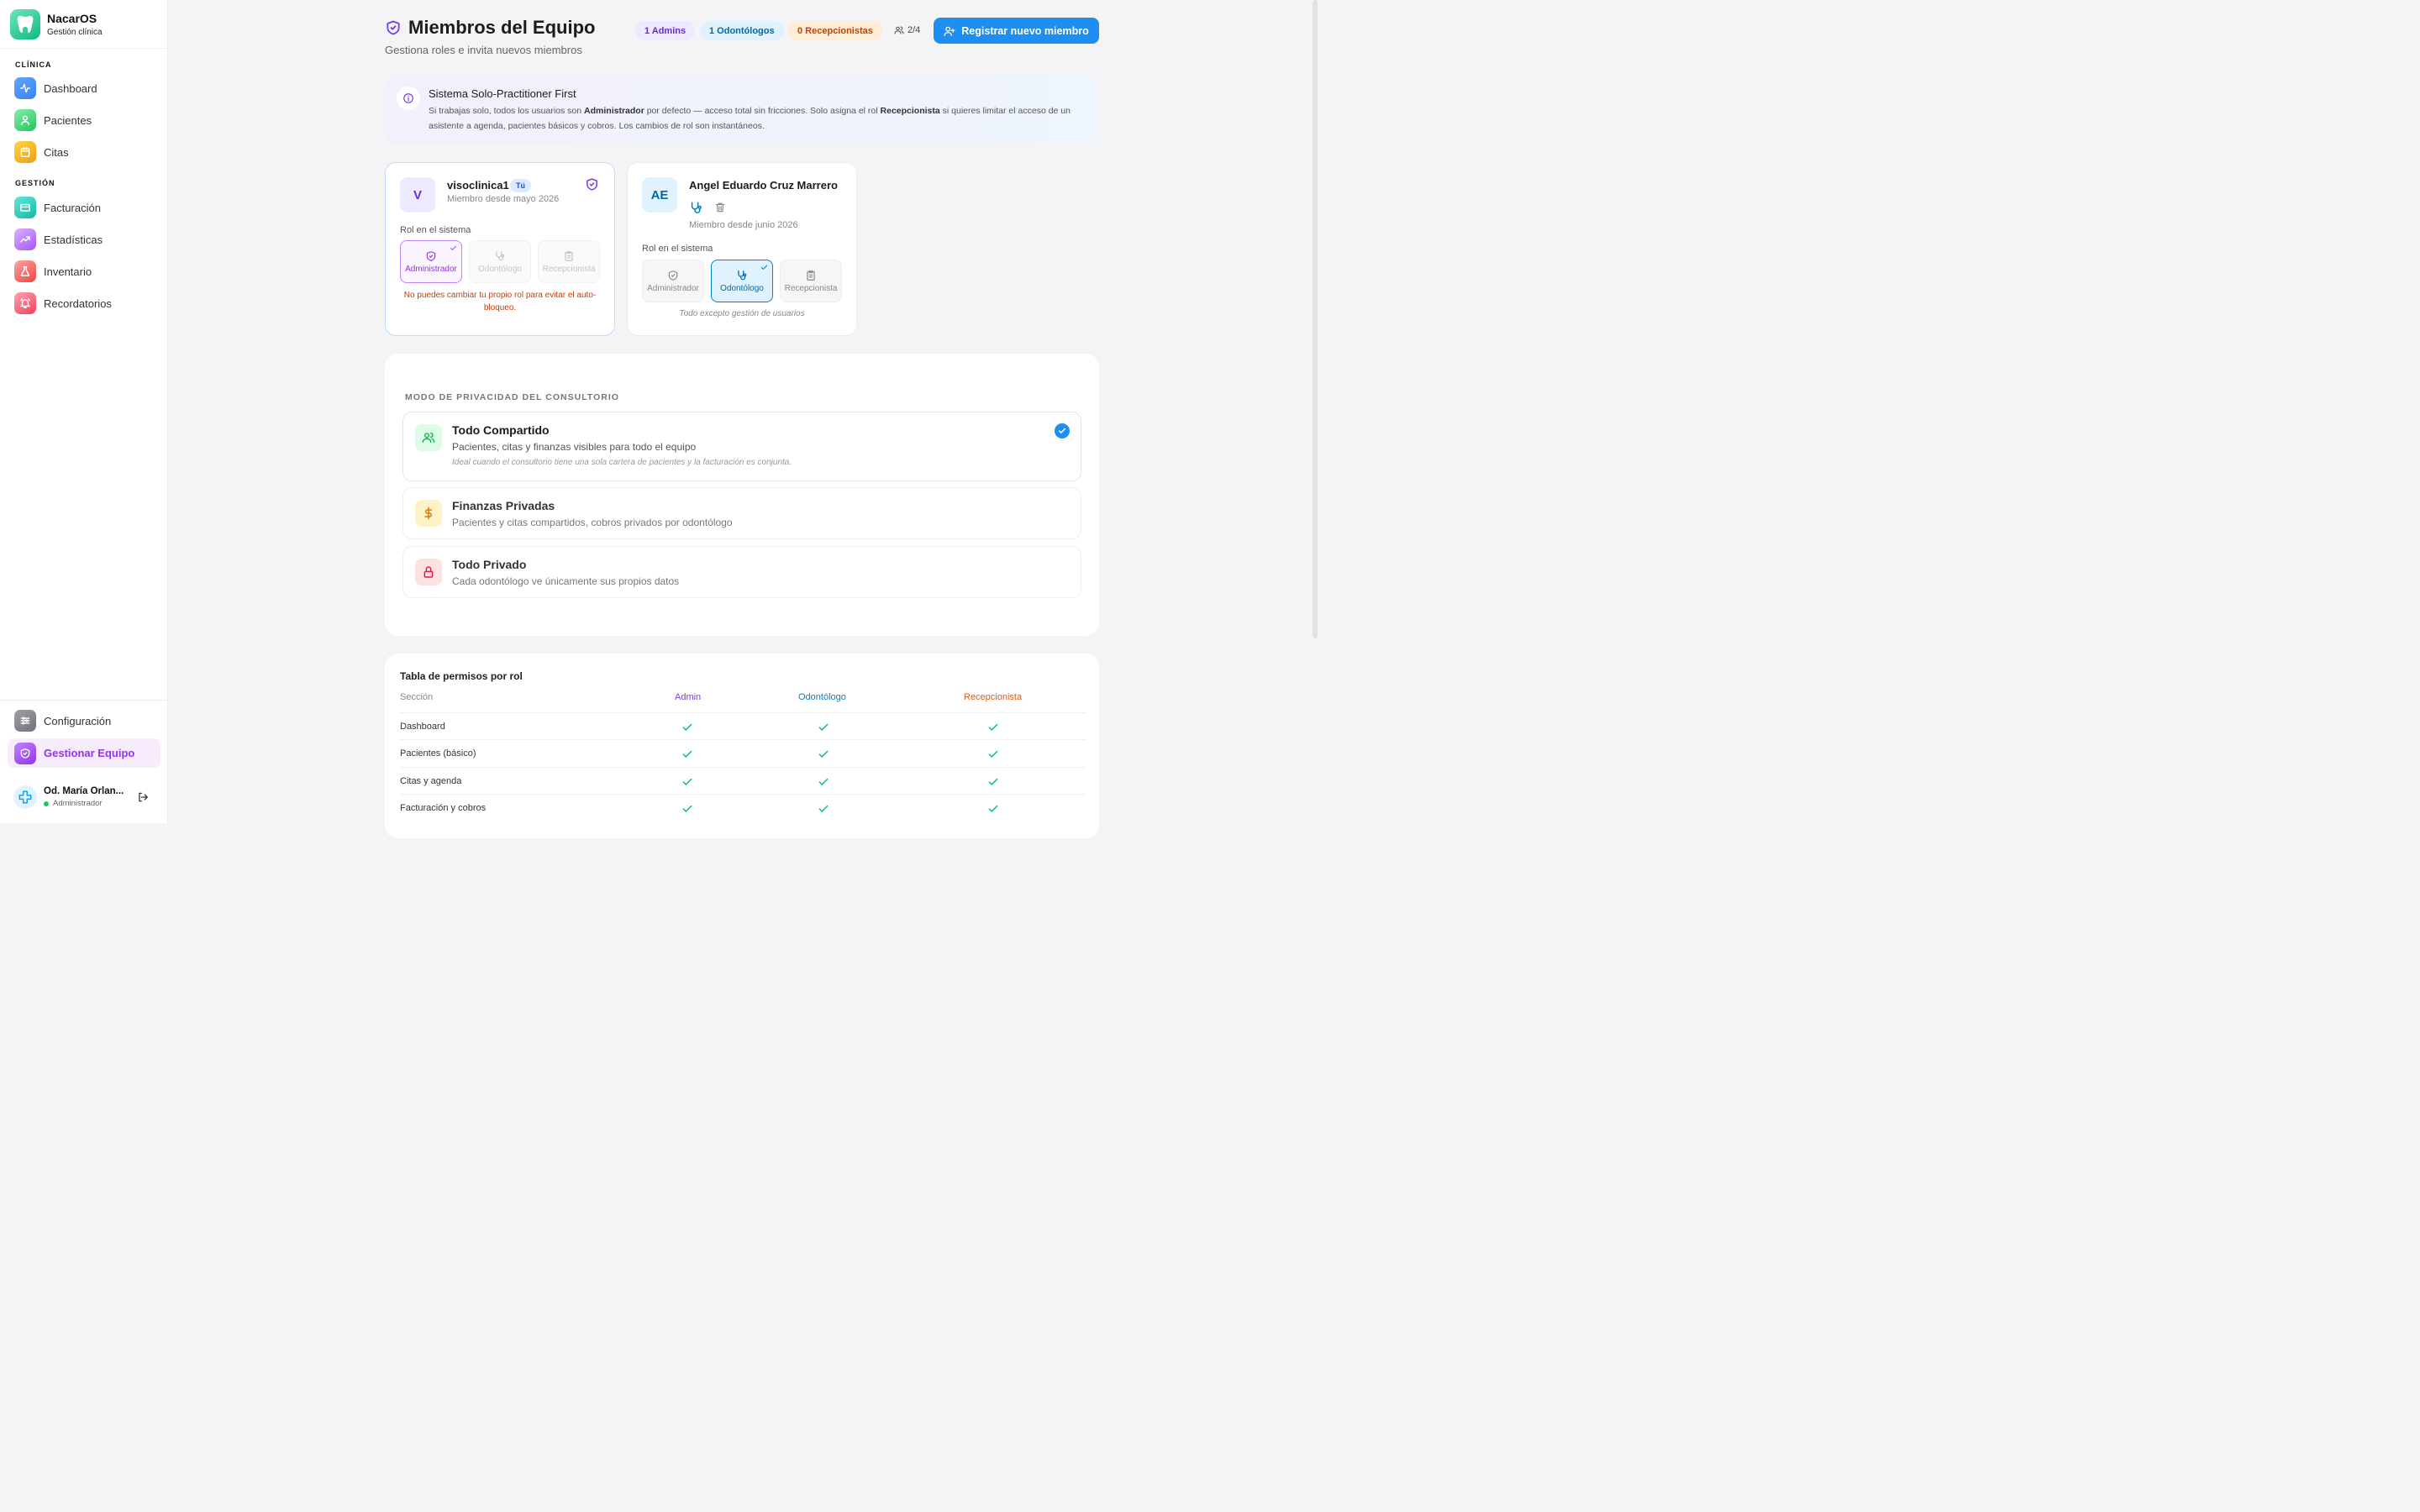 Image resolution: width=2420 pixels, height=1512 pixels. I want to click on table-cell-section: Citas y agenda, so click(431, 781).